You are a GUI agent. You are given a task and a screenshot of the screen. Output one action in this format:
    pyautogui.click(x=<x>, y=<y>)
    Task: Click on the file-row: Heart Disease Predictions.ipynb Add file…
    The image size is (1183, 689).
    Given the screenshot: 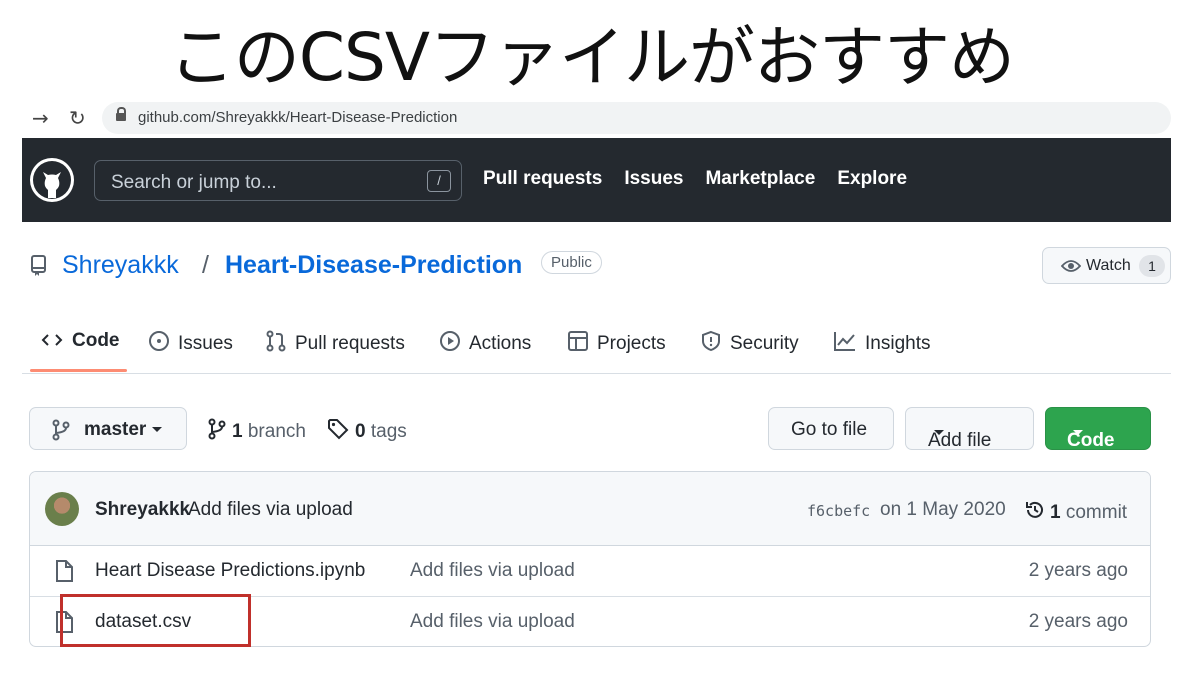 What is the action you would take?
    pyautogui.click(x=590, y=571)
    